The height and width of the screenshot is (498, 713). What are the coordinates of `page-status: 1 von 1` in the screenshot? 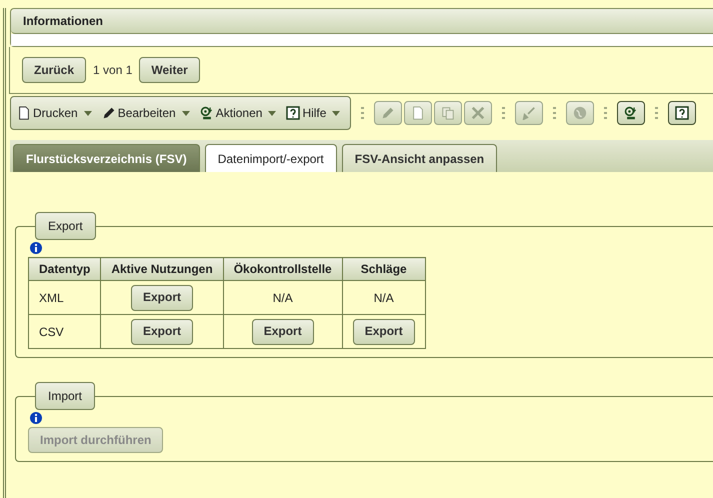 It's located at (112, 70).